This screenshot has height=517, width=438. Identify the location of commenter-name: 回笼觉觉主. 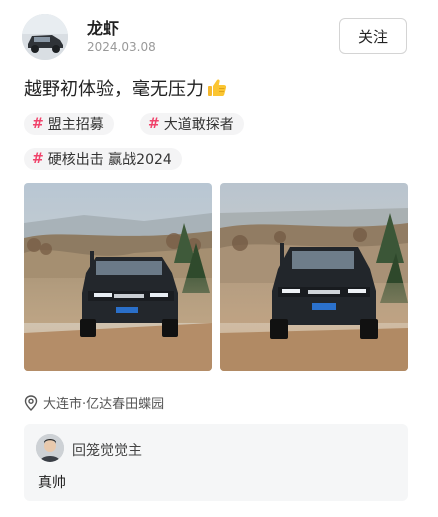
(107, 450).